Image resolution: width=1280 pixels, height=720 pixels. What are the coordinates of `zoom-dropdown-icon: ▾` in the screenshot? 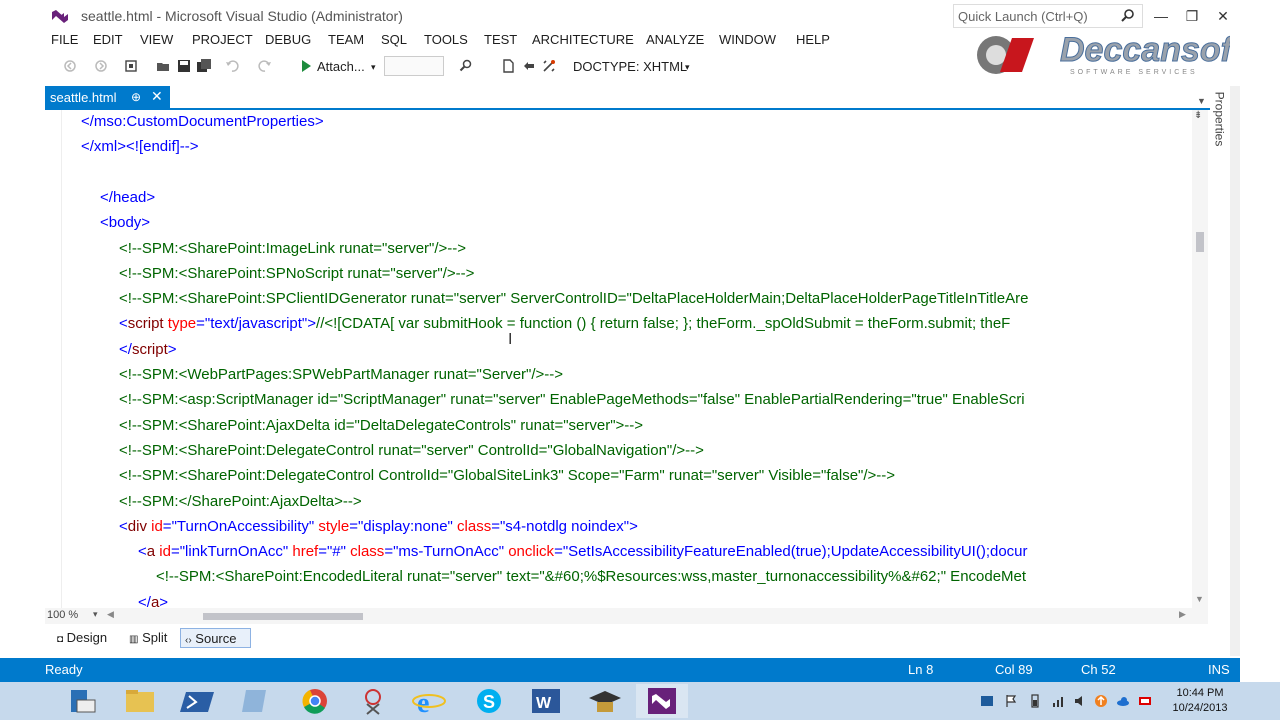 It's located at (95, 614).